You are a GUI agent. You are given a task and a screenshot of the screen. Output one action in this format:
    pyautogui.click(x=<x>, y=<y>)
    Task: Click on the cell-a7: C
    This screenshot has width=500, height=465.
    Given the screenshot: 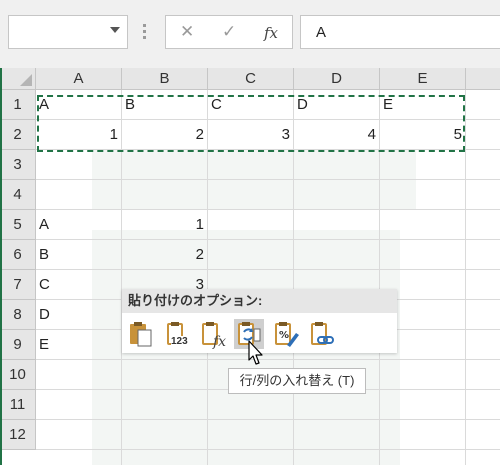 What is the action you would take?
    pyautogui.click(x=79, y=285)
    